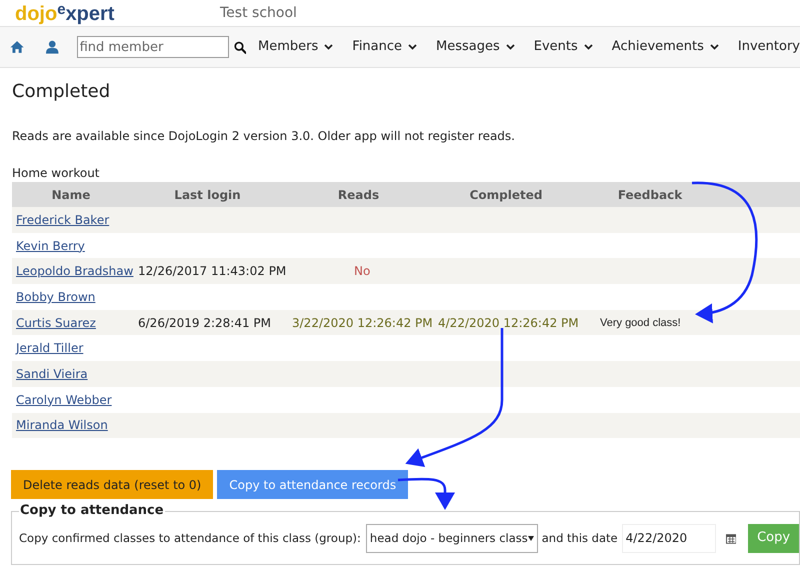 The image size is (800, 576). I want to click on page-title: Completed, so click(61, 92).